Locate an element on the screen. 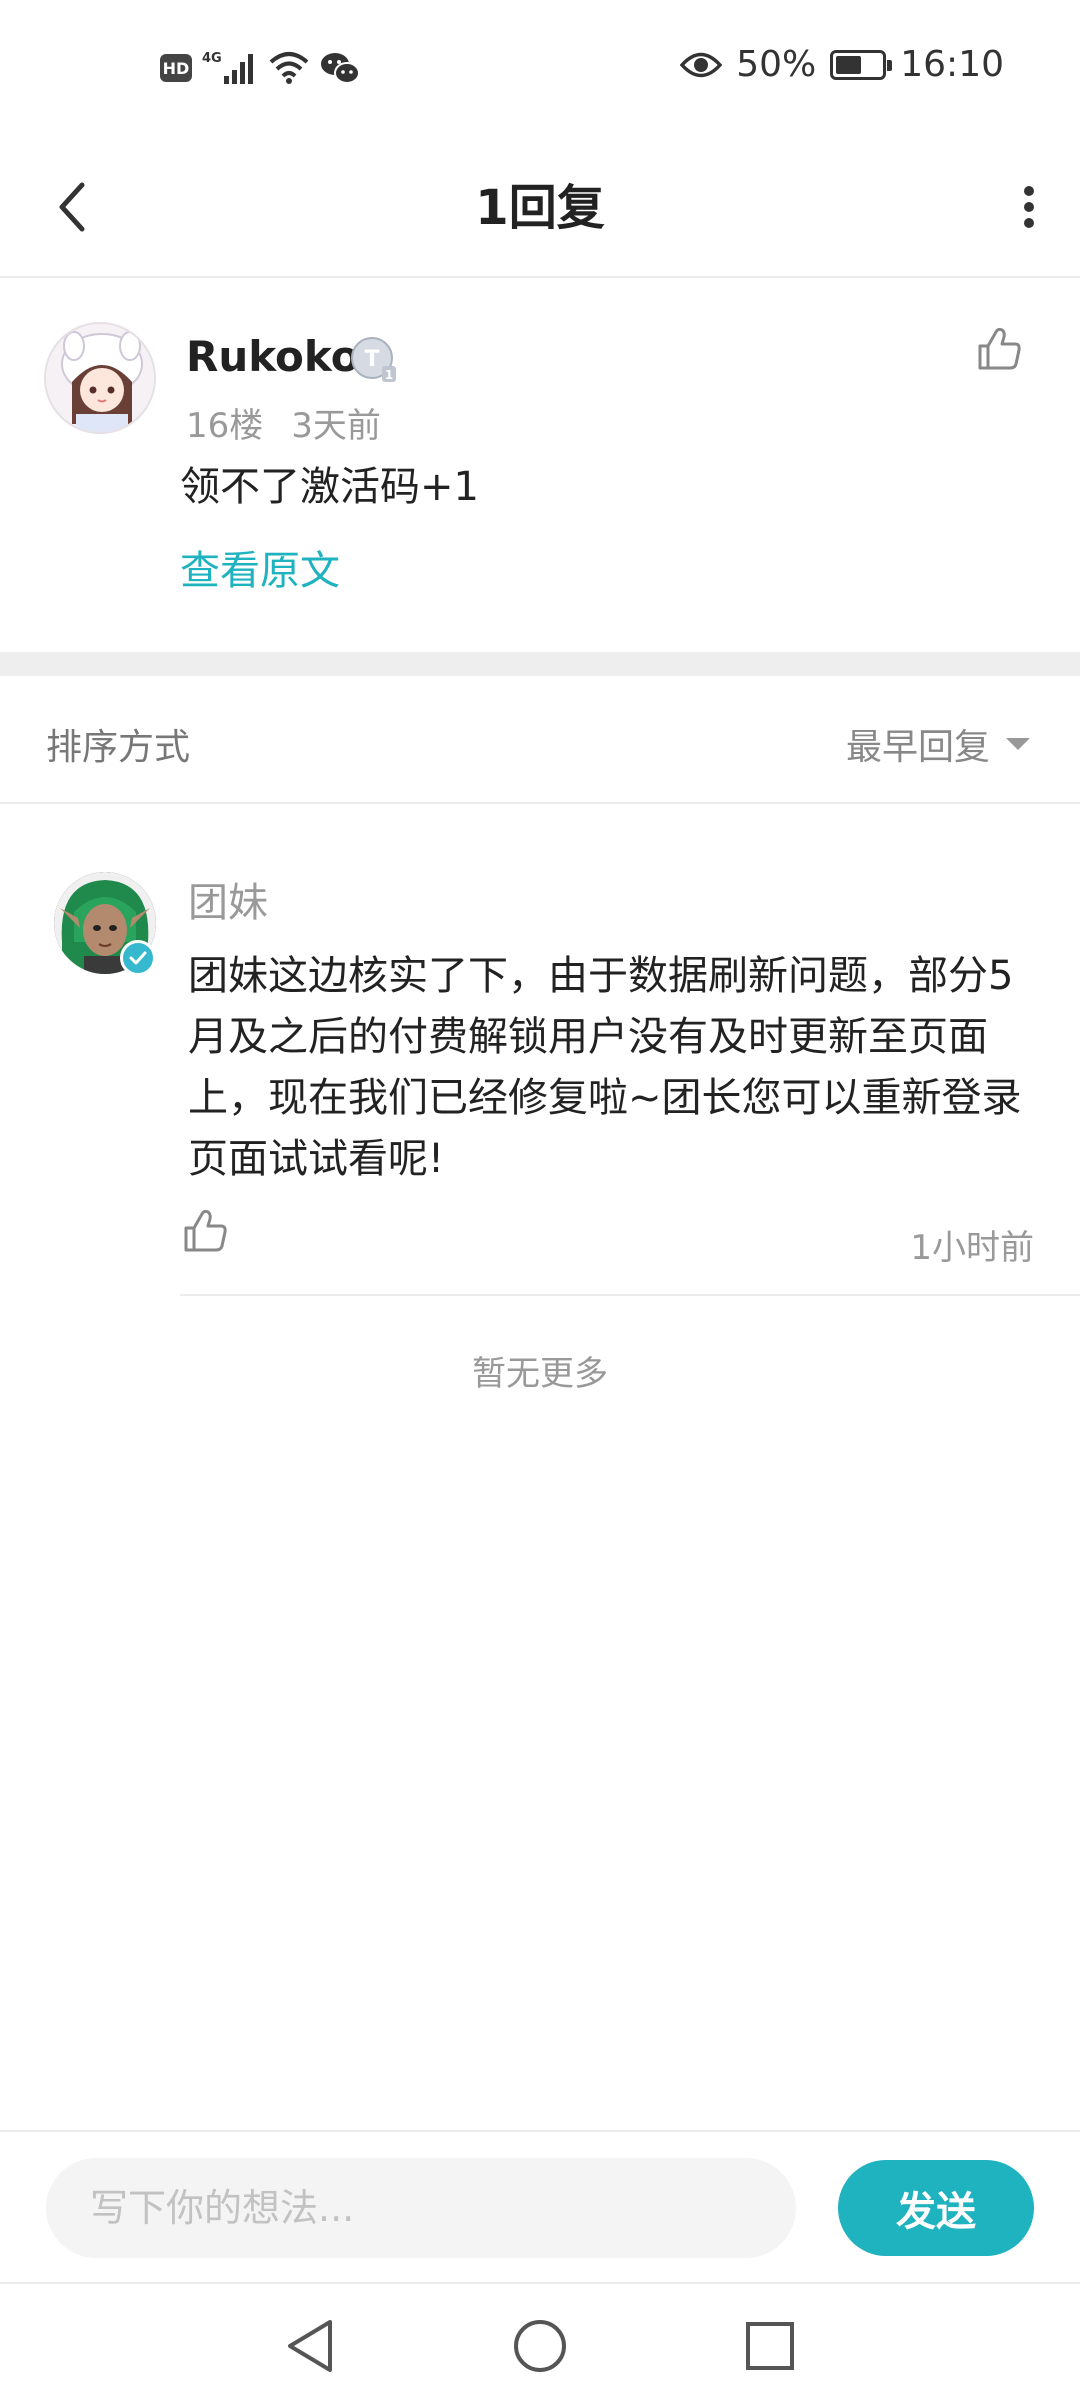 The image size is (1080, 2400). sort-value: 最早回复 is located at coordinates (917, 747).